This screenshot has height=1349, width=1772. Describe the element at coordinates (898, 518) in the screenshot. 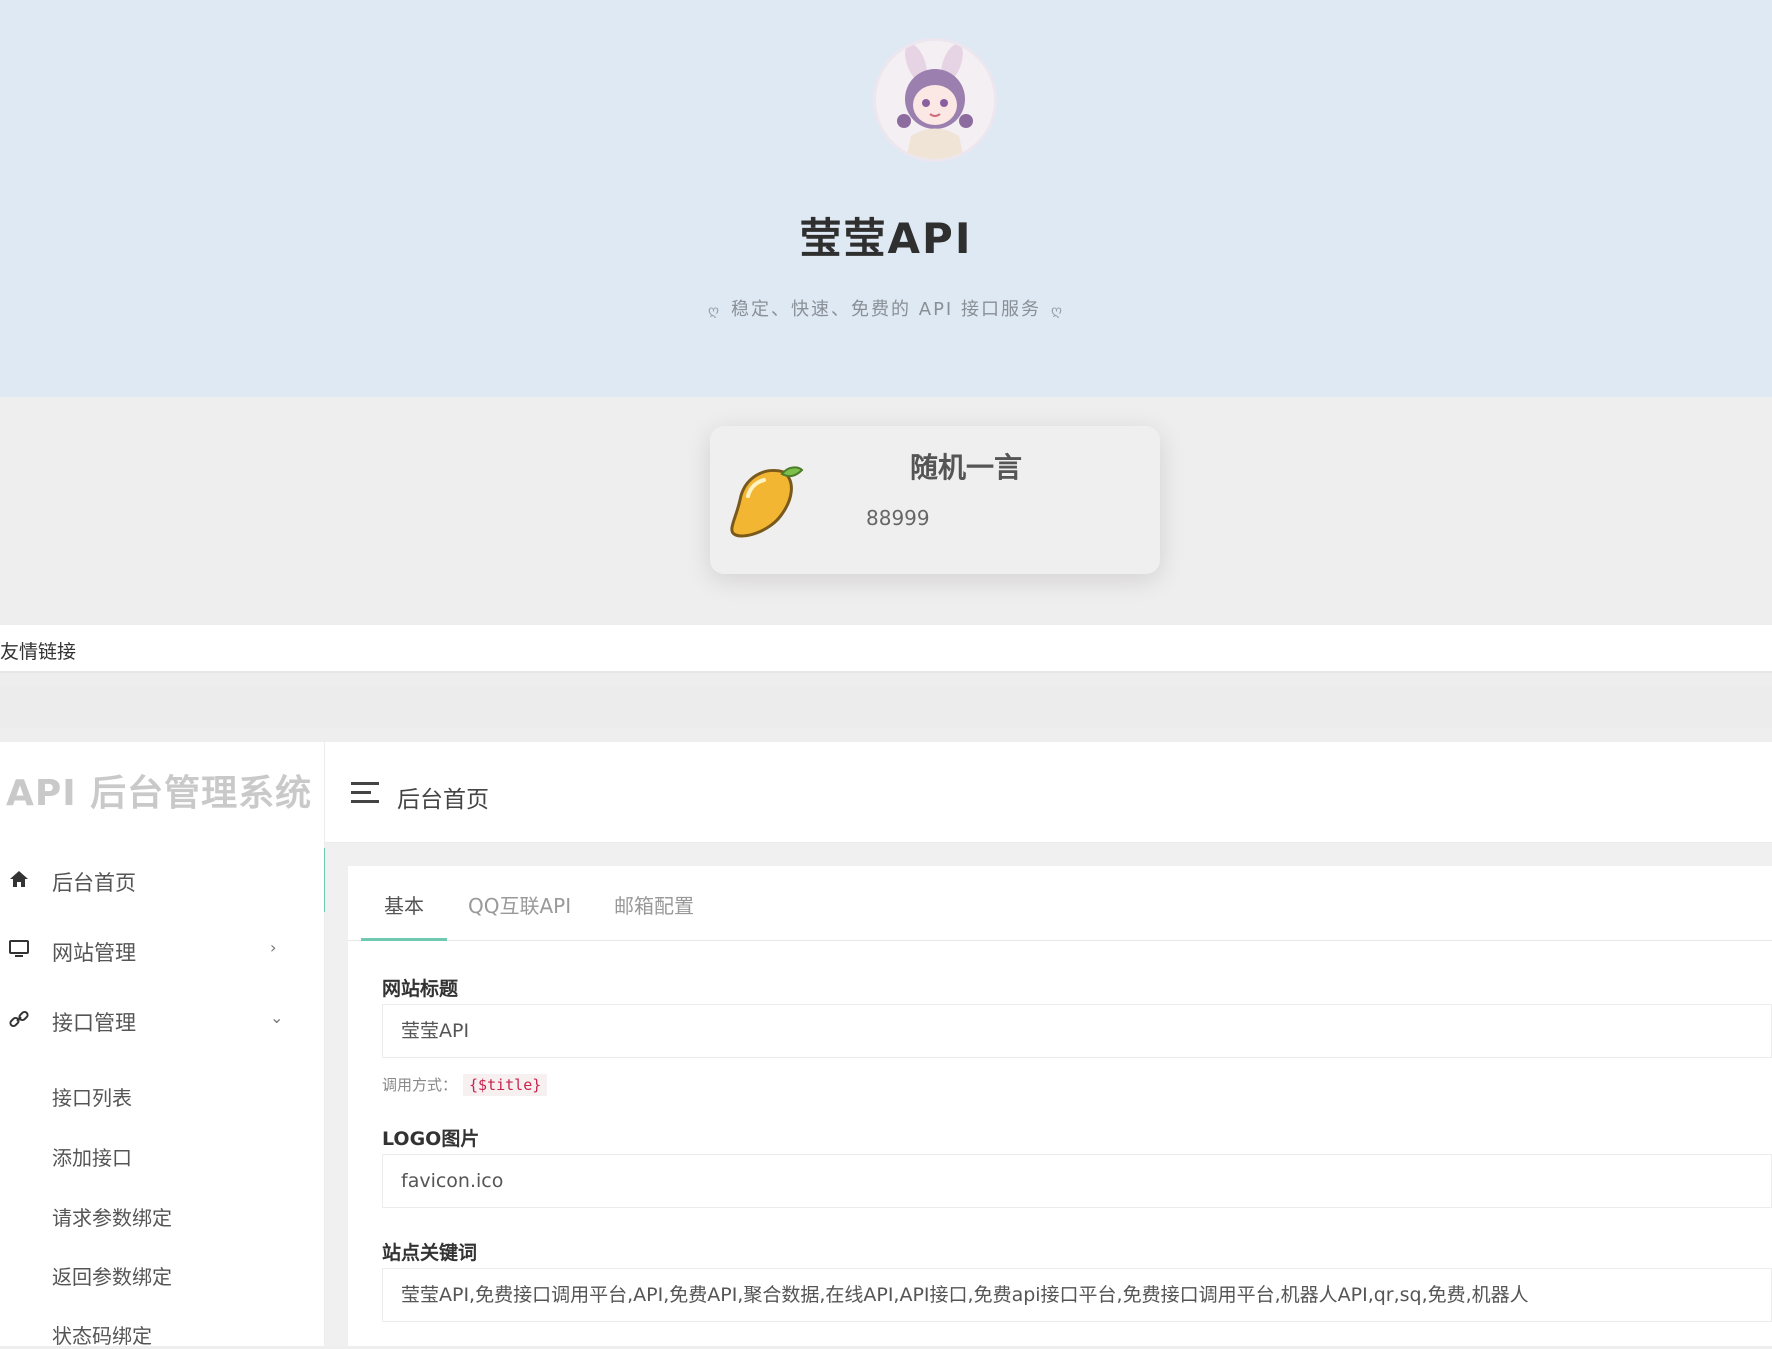

I see `quote-text: 88999` at that location.